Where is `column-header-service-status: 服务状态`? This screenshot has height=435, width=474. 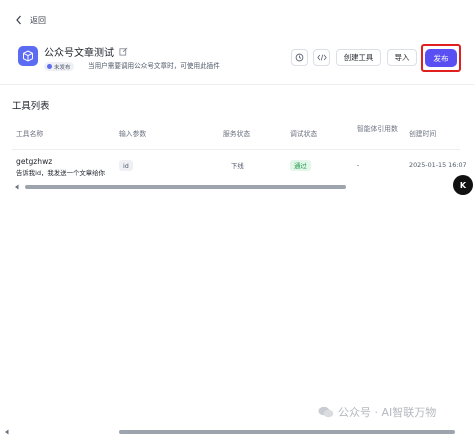
column-header-service-status: 服务状态 is located at coordinates (237, 134).